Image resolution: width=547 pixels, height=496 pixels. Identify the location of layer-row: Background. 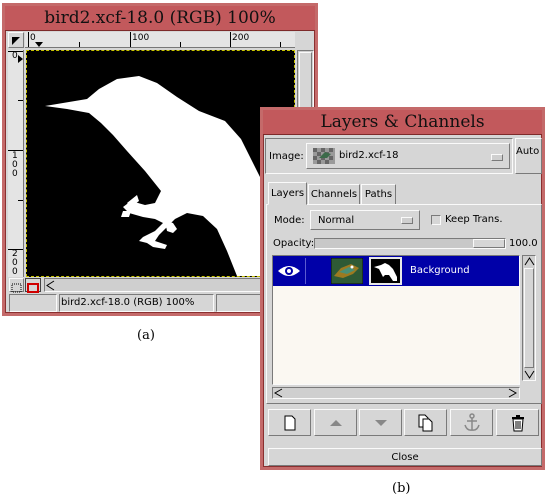
(396, 271).